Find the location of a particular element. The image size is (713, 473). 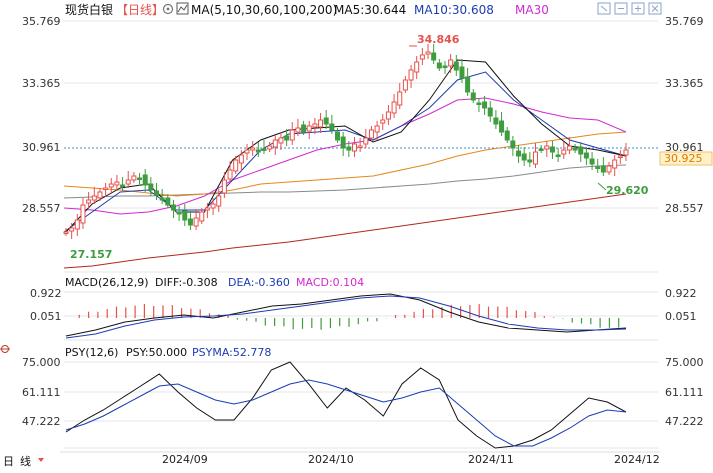

line-mode-button: 日 线 is located at coordinates (23, 461).